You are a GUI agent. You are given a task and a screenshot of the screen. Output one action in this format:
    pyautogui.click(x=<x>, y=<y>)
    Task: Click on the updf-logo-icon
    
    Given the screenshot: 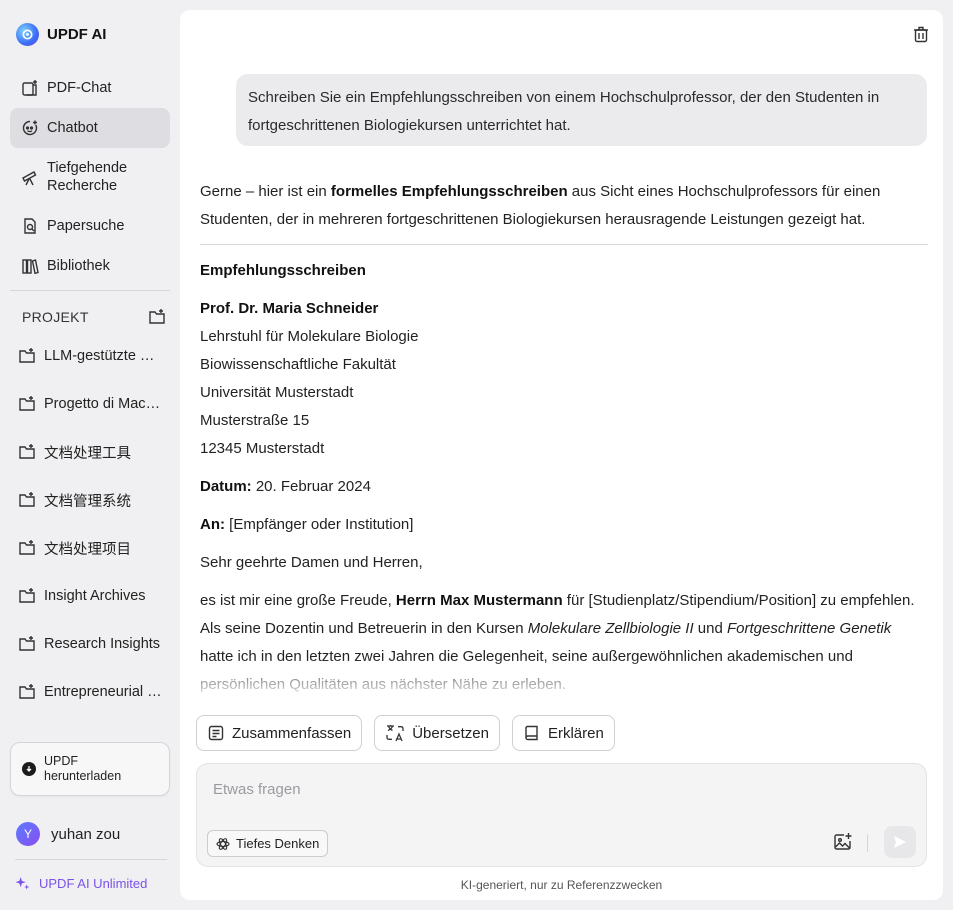 What is the action you would take?
    pyautogui.click(x=27, y=34)
    